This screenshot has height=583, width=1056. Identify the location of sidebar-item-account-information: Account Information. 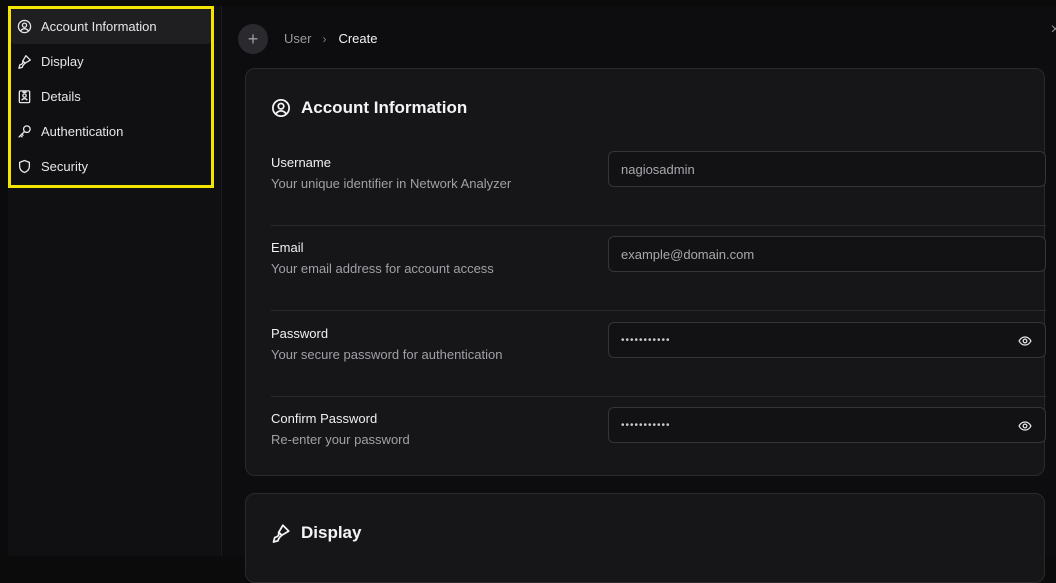
(111, 26).